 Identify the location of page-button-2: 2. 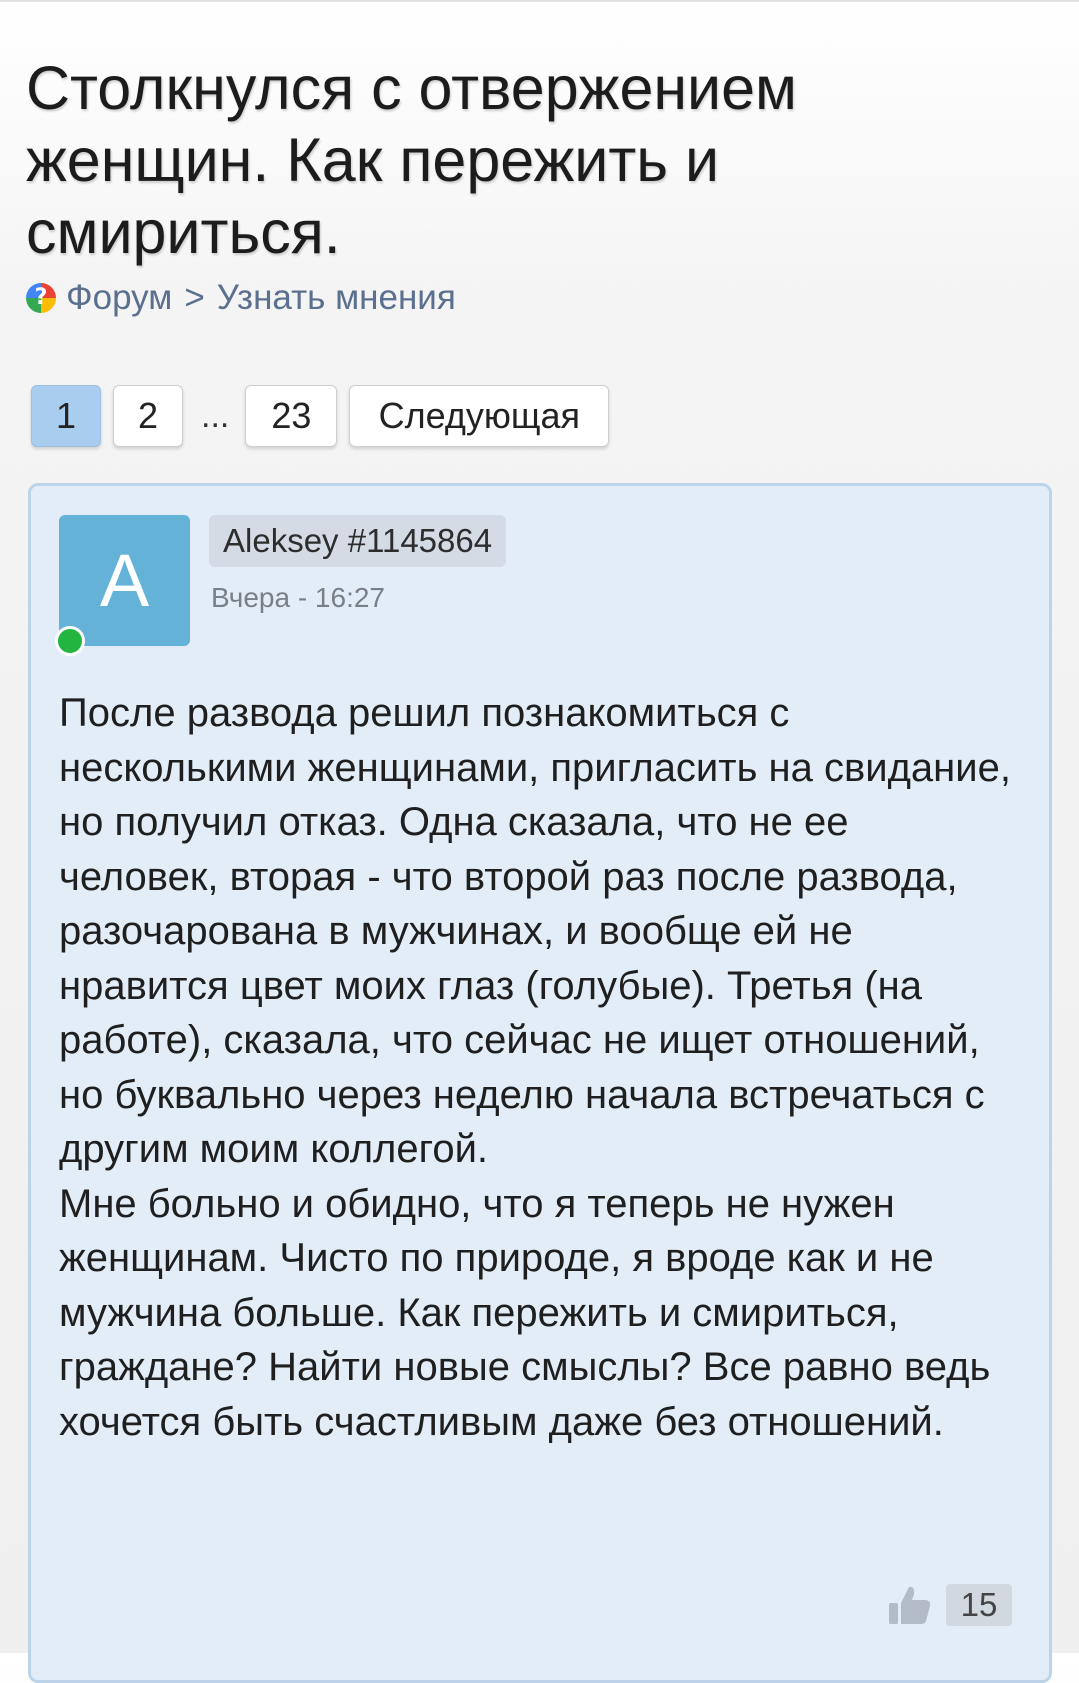
(148, 416).